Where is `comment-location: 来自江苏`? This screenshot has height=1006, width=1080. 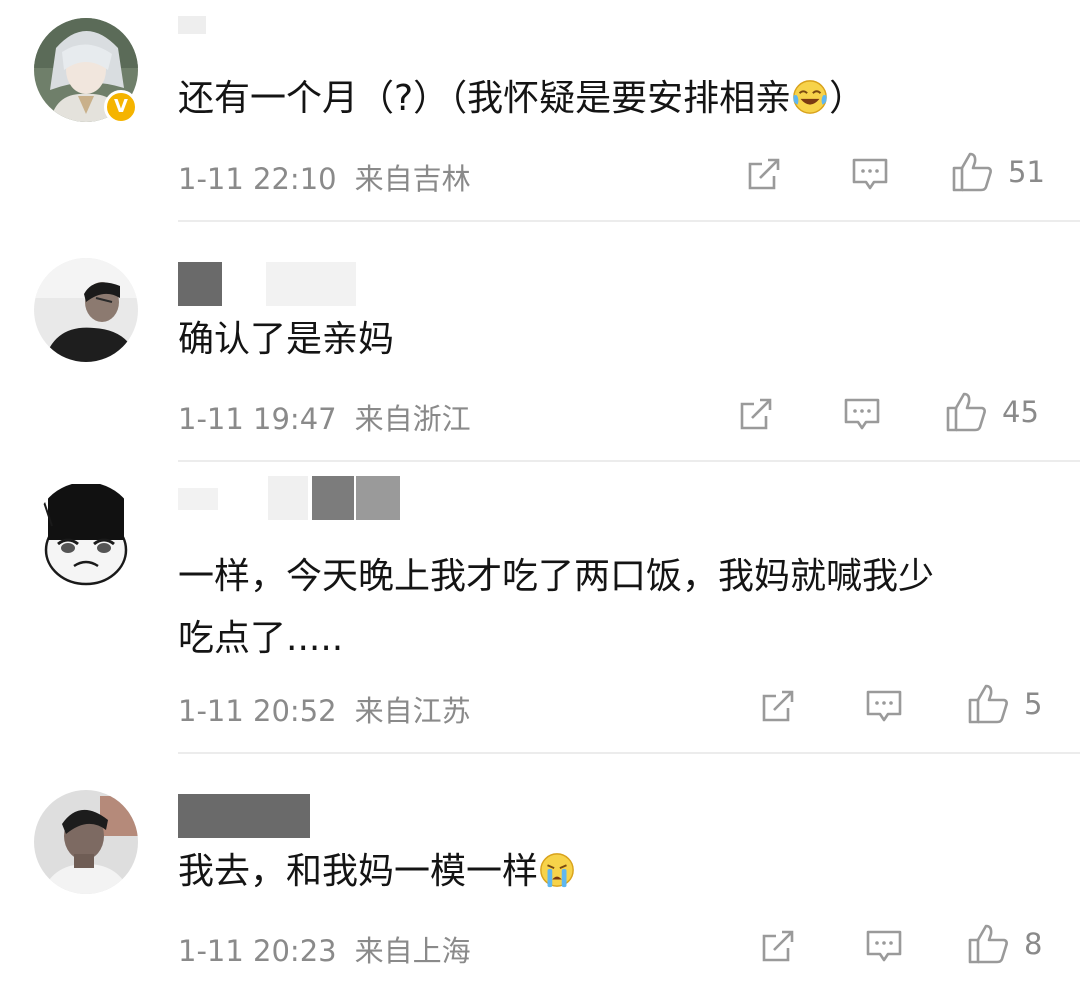
comment-location: 来自江苏 is located at coordinates (412, 711).